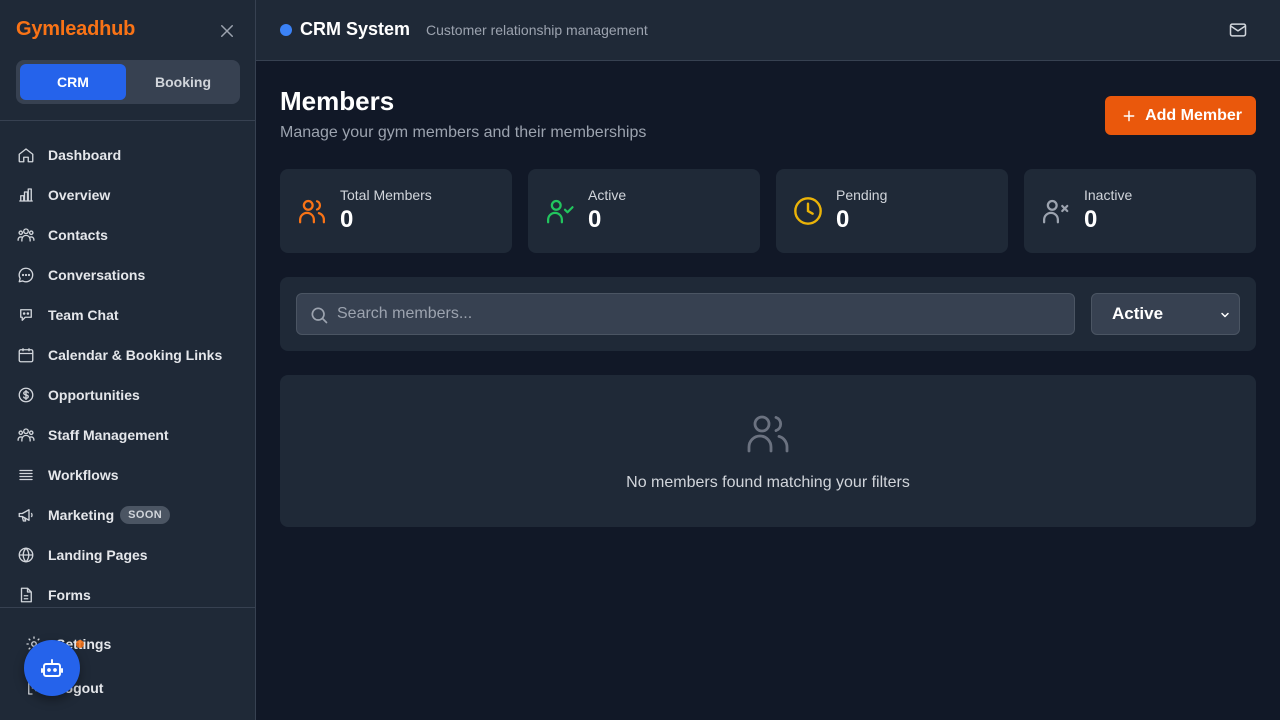 The width and height of the screenshot is (1280, 720). What do you see at coordinates (702, 314) in the screenshot?
I see `search-input` at bounding box center [702, 314].